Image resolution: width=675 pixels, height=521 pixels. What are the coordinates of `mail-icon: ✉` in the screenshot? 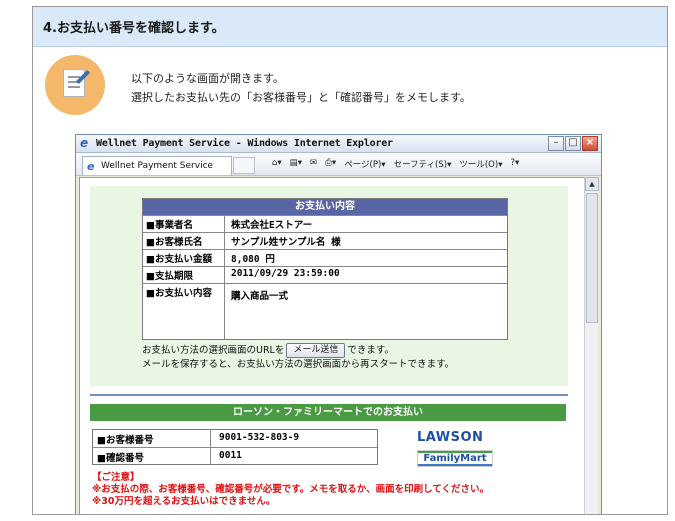 It's located at (313, 164).